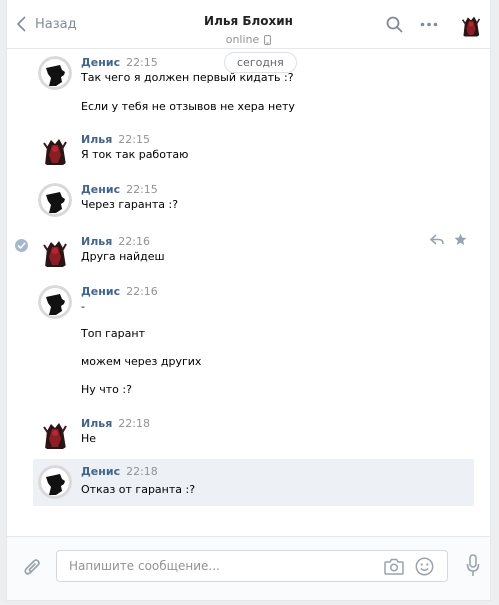 The width and height of the screenshot is (499, 605). What do you see at coordinates (89, 438) in the screenshot?
I see `message-text: Не` at bounding box center [89, 438].